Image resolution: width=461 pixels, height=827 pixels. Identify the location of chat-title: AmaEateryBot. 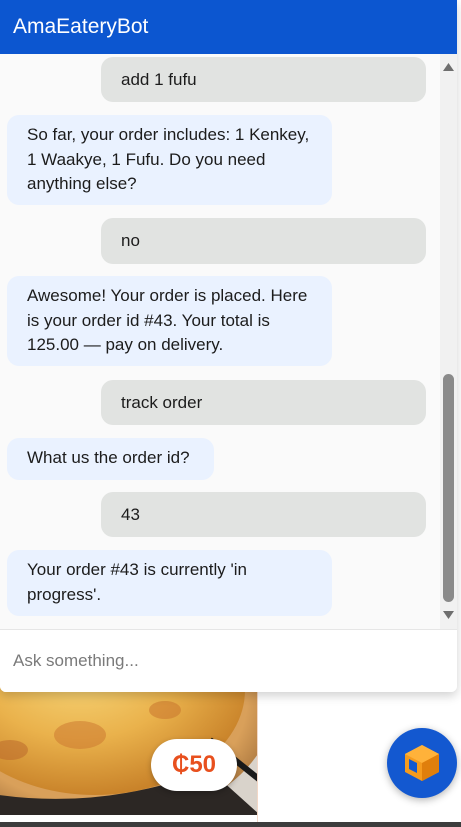
(81, 26).